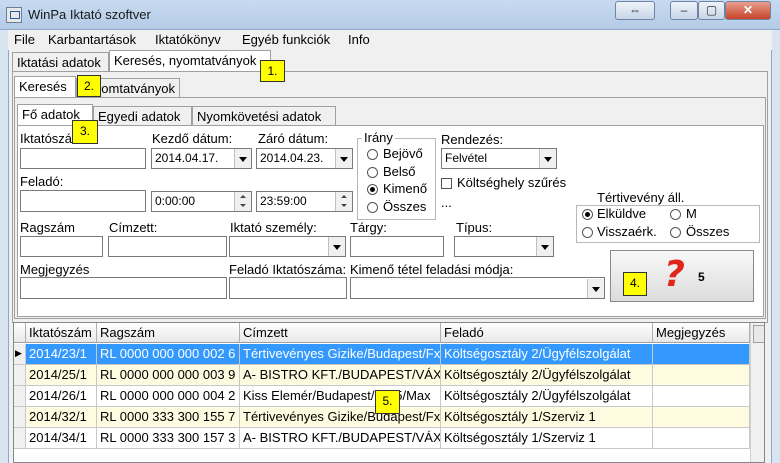 The width and height of the screenshot is (780, 463). I want to click on felado-label: Feladó:, so click(42, 181).